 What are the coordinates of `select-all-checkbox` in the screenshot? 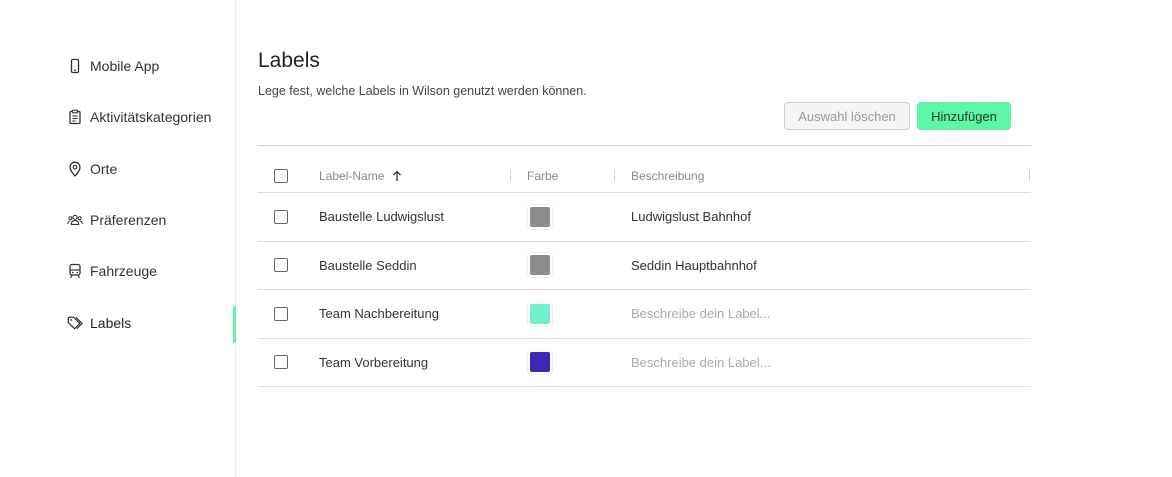 It's located at (281, 175).